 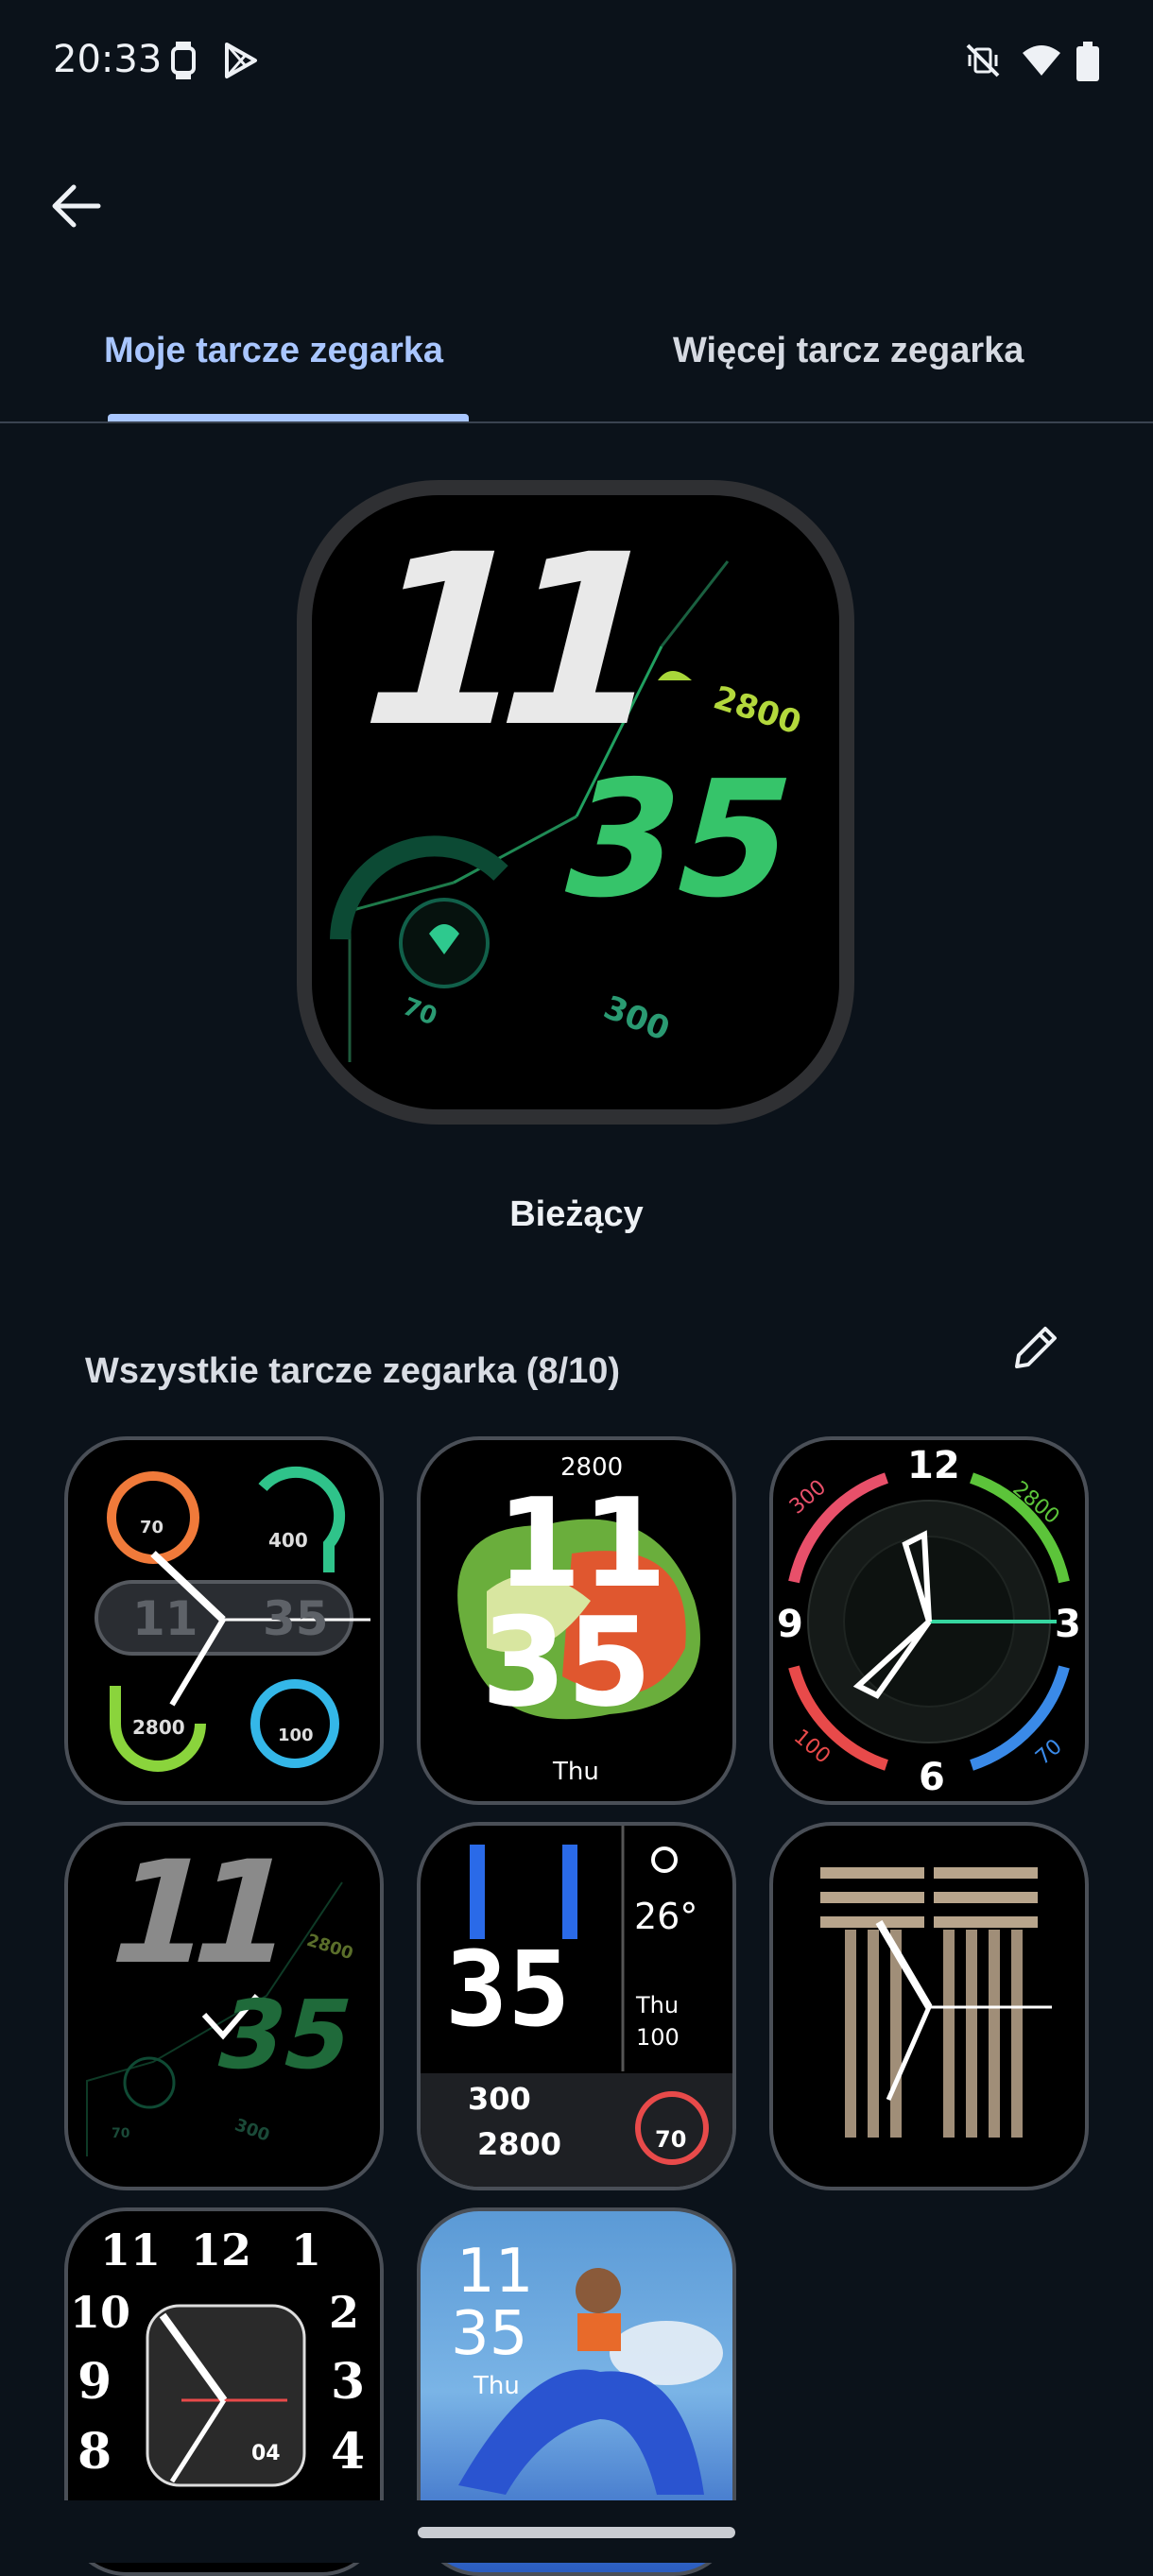 I want to click on all-faces-title: Wszystkie tarcze zegarka (8/10), so click(x=353, y=1371).